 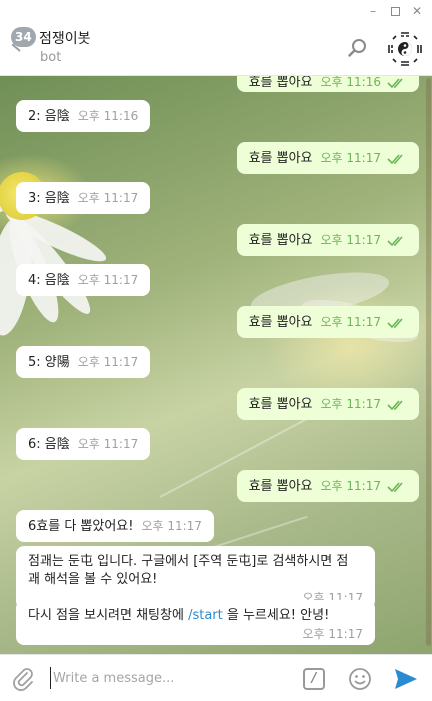 I want to click on message-text: 5: 양陽, so click(x=49, y=362).